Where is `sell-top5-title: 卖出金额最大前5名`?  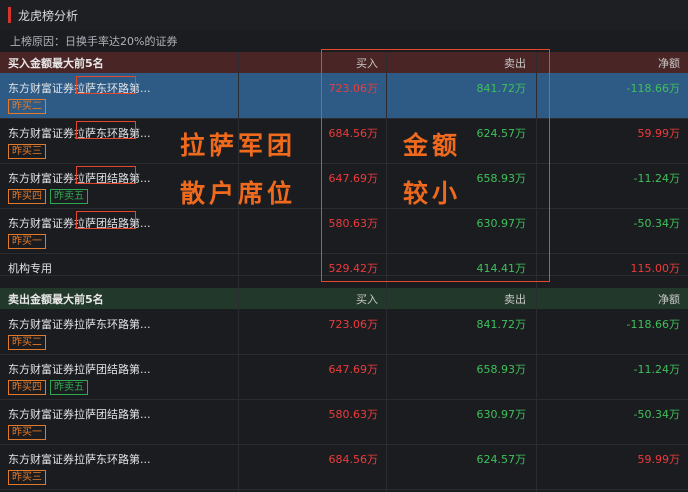 sell-top5-title: 卖出金额最大前5名 is located at coordinates (56, 299).